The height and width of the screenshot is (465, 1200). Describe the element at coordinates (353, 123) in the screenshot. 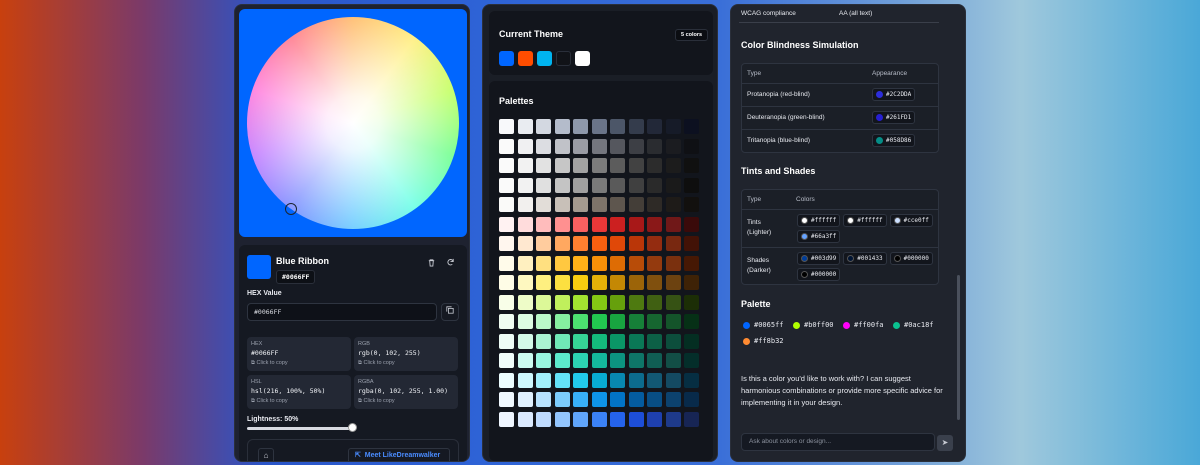

I see `color-wheel-area` at that location.